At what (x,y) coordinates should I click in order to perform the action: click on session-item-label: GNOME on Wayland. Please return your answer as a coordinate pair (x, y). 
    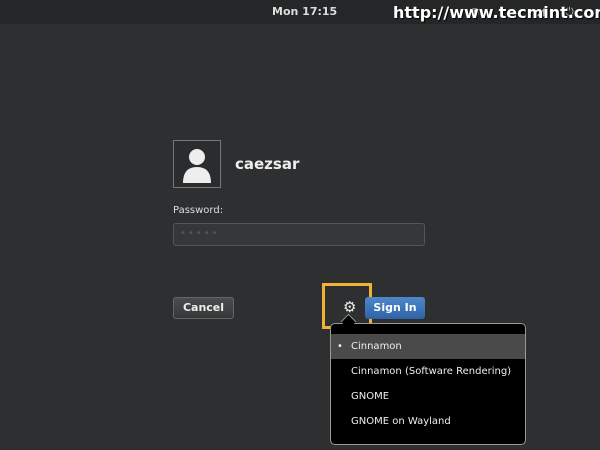
    Looking at the image, I should click on (401, 421).